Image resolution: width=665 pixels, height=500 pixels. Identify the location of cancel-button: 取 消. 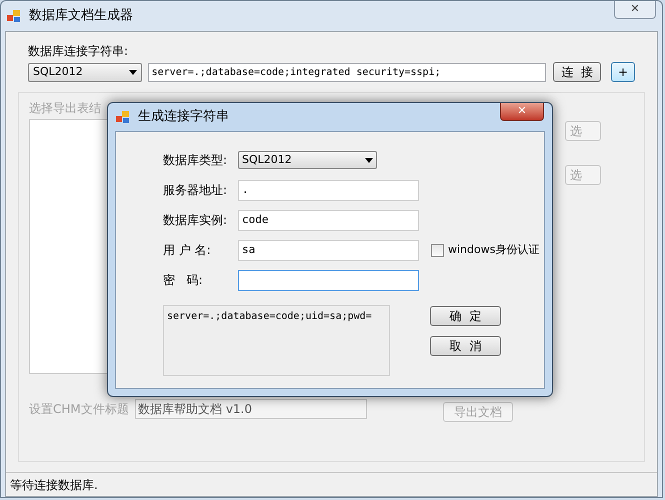
(465, 346).